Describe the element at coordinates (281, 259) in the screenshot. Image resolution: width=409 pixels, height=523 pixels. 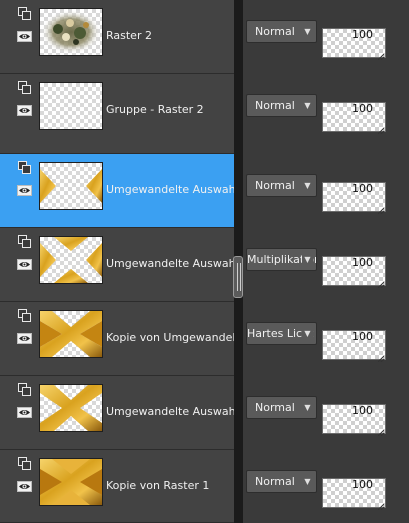
I see `blend-mode-dropdown: Multiplikation ▼` at that location.